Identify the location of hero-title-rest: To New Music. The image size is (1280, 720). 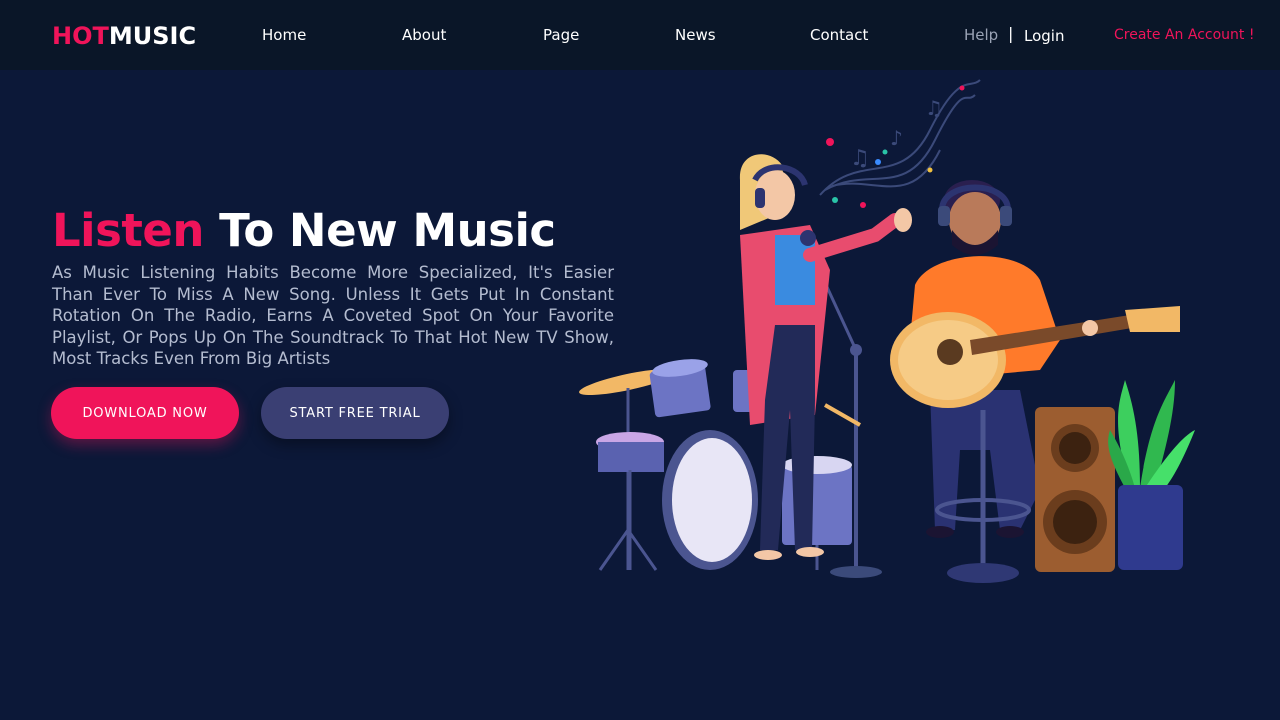
(379, 230).